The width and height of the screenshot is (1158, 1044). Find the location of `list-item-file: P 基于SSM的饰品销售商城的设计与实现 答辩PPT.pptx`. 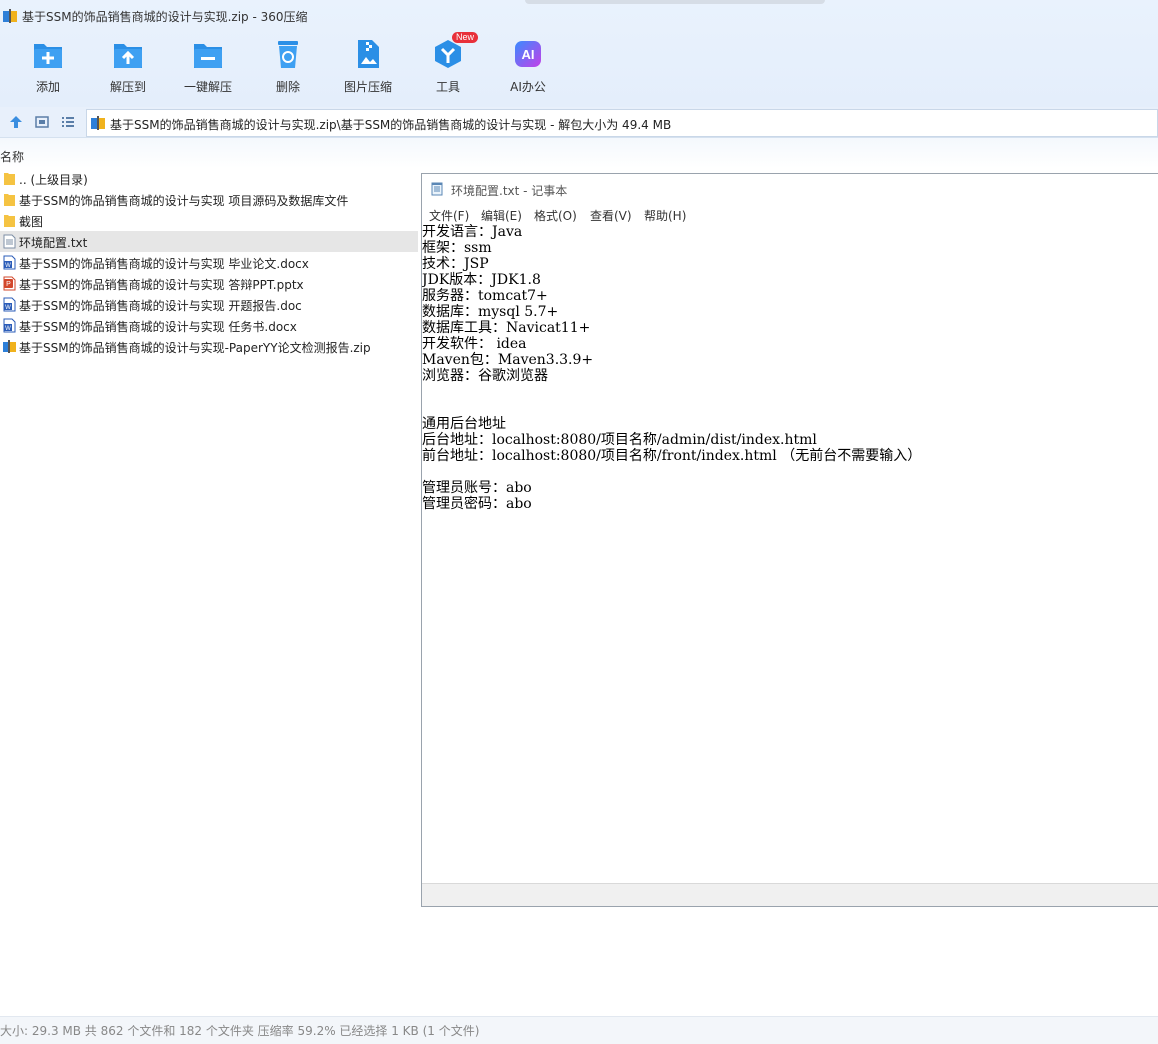

list-item-file: P 基于SSM的饰品销售商城的设计与实现 答辩PPT.pptx is located at coordinates (209, 283).